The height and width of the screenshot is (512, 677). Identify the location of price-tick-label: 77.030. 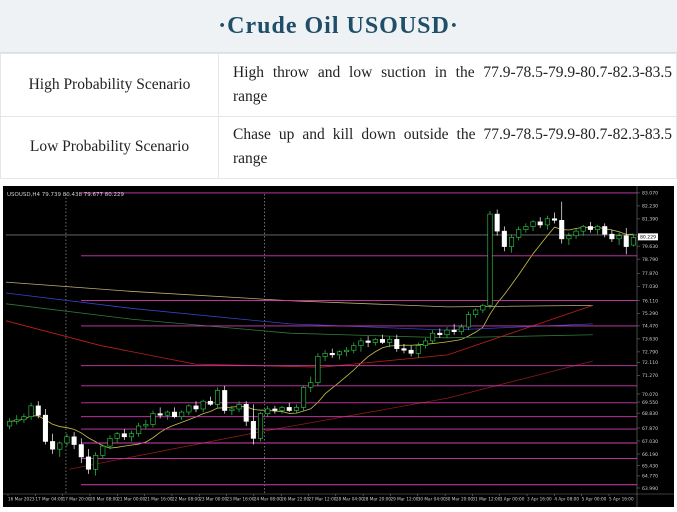
(650, 287).